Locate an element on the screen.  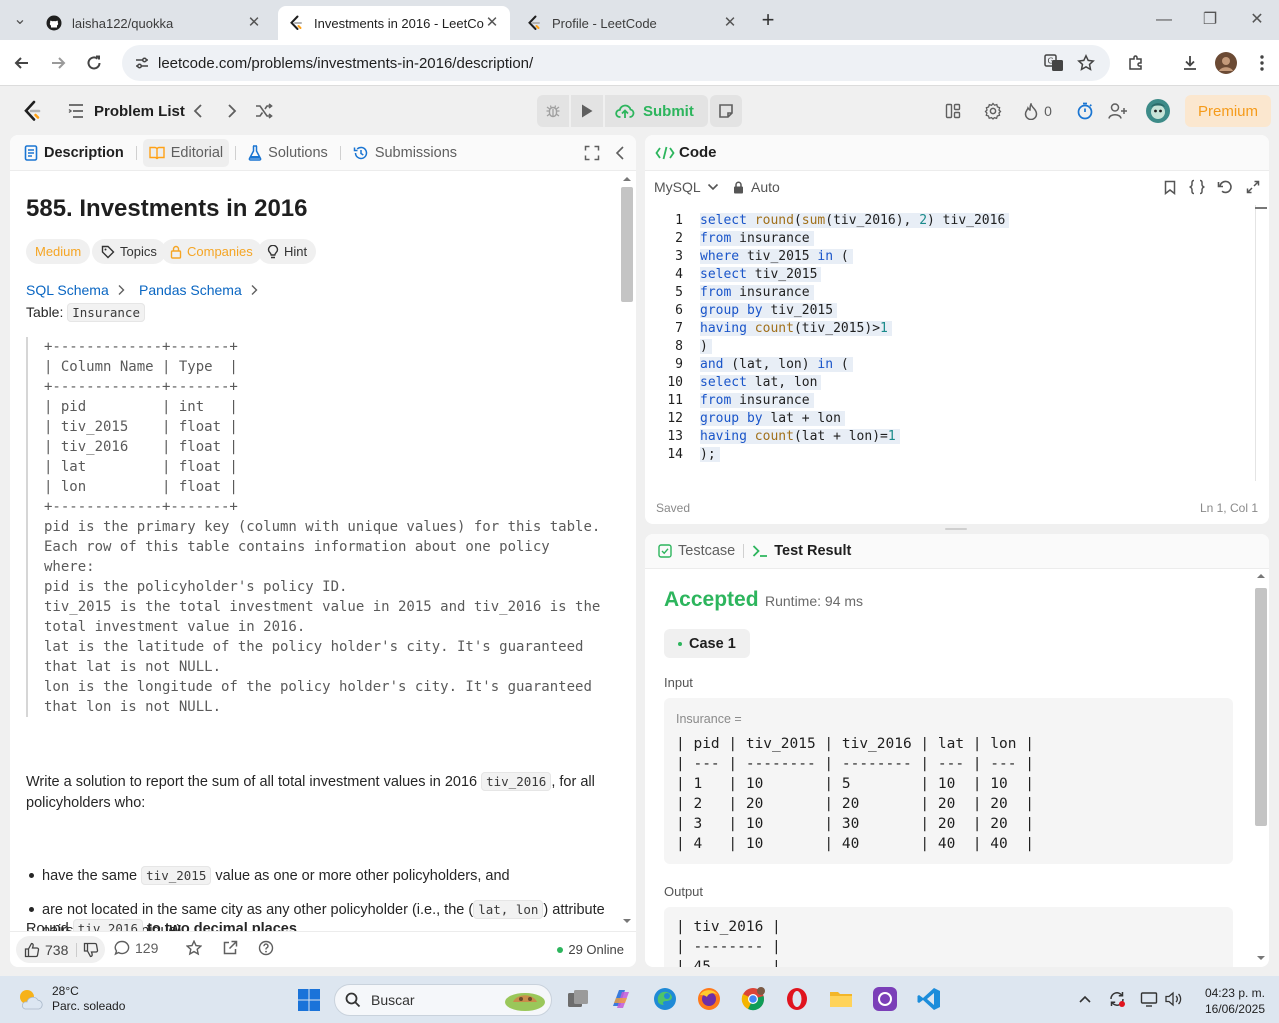
comments-button: 129 is located at coordinates (136, 948).